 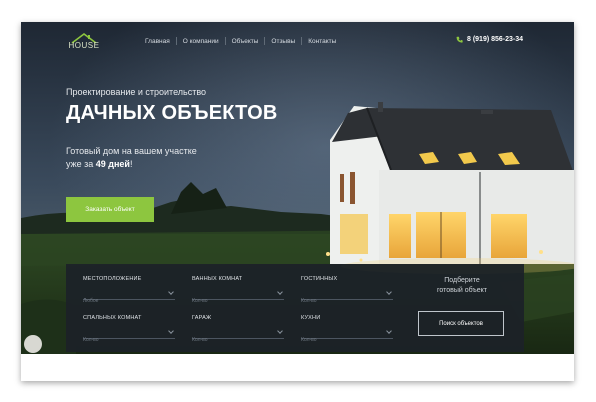 I want to click on nav-item-home: Главная, so click(x=157, y=41).